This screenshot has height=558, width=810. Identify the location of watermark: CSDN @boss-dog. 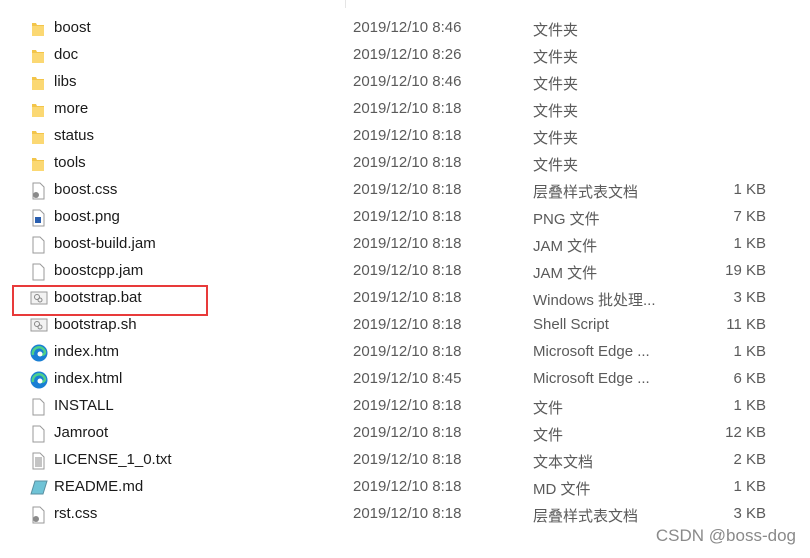
(725, 535).